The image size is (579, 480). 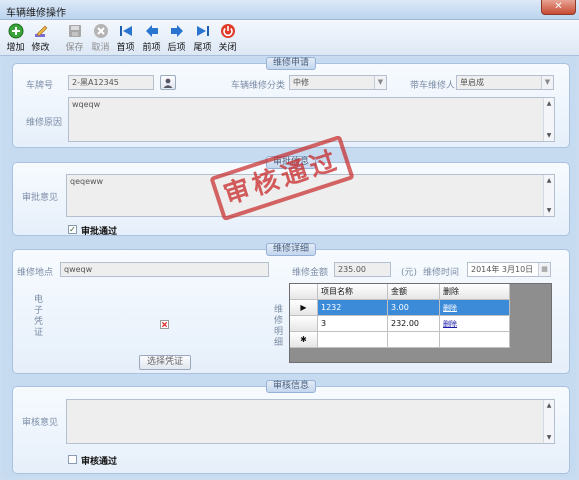 What do you see at coordinates (40, 198) in the screenshot?
I see `approval-opinion-label: 审批意见` at bounding box center [40, 198].